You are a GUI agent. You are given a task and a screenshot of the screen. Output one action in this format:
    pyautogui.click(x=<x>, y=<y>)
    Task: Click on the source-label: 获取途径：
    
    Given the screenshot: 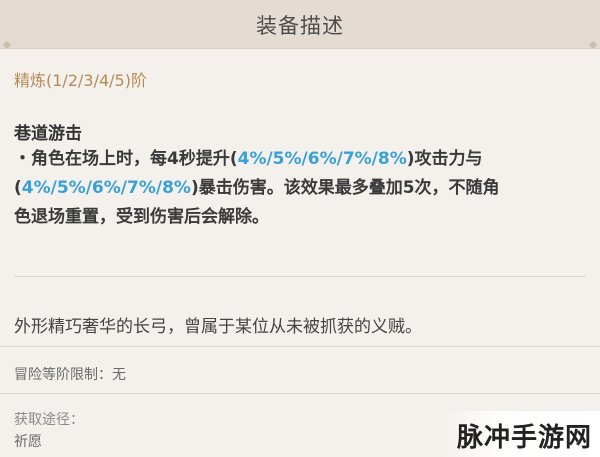 What is the action you would take?
    pyautogui.click(x=49, y=420)
    